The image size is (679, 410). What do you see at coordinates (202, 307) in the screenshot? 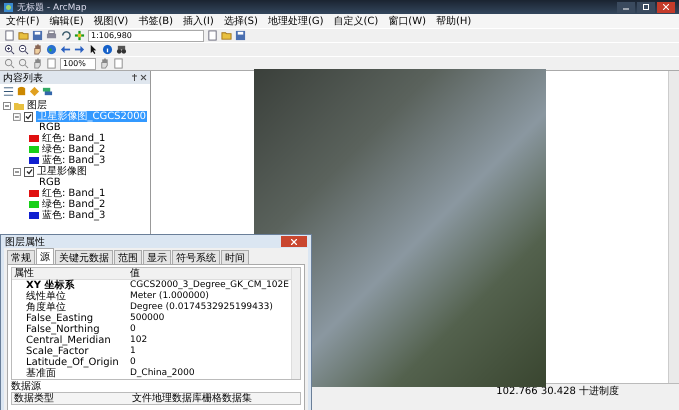
I see `property-value: Degree (0.0174532925199433)` at bounding box center [202, 307].